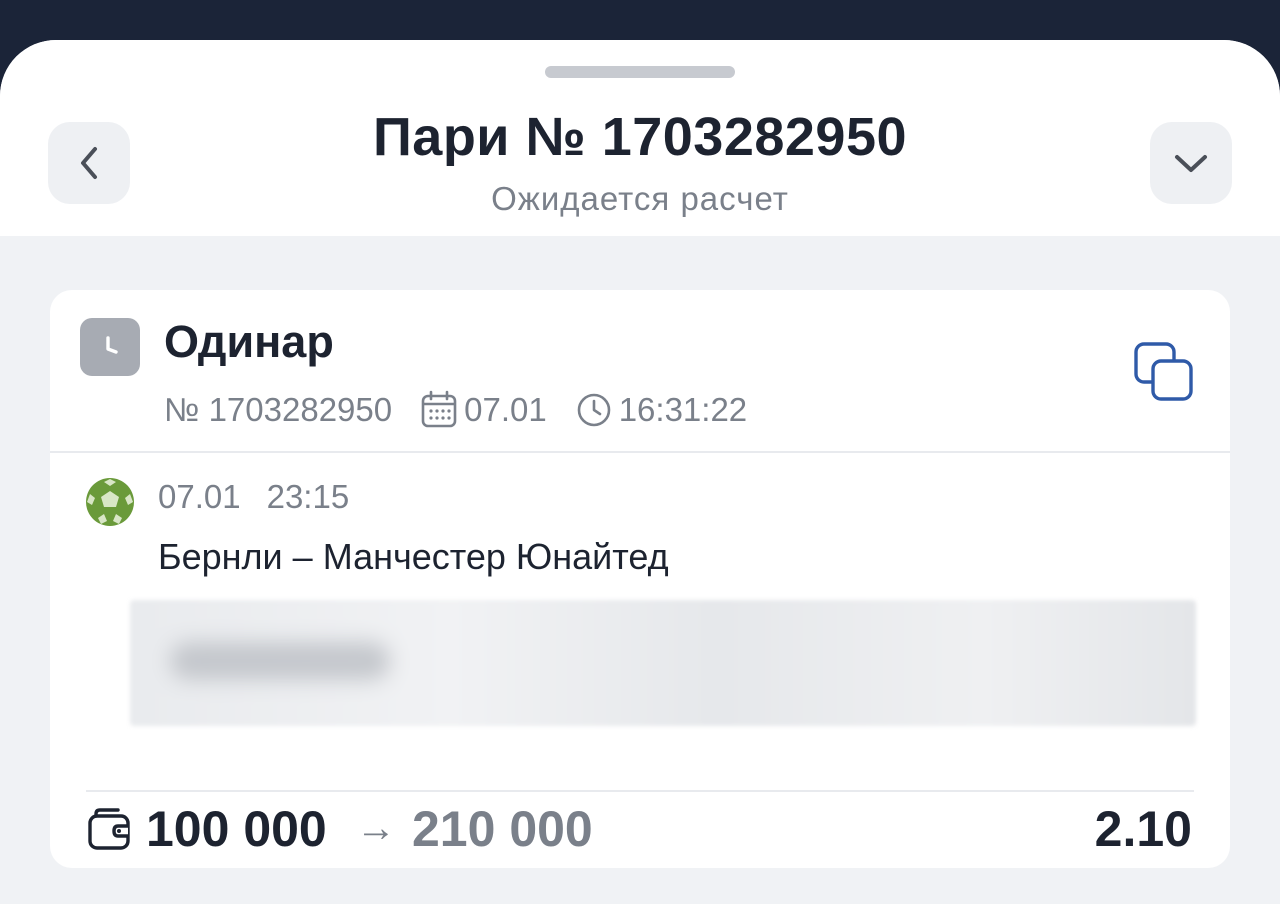  I want to click on page-title: Пари № 1703282950, so click(640, 137).